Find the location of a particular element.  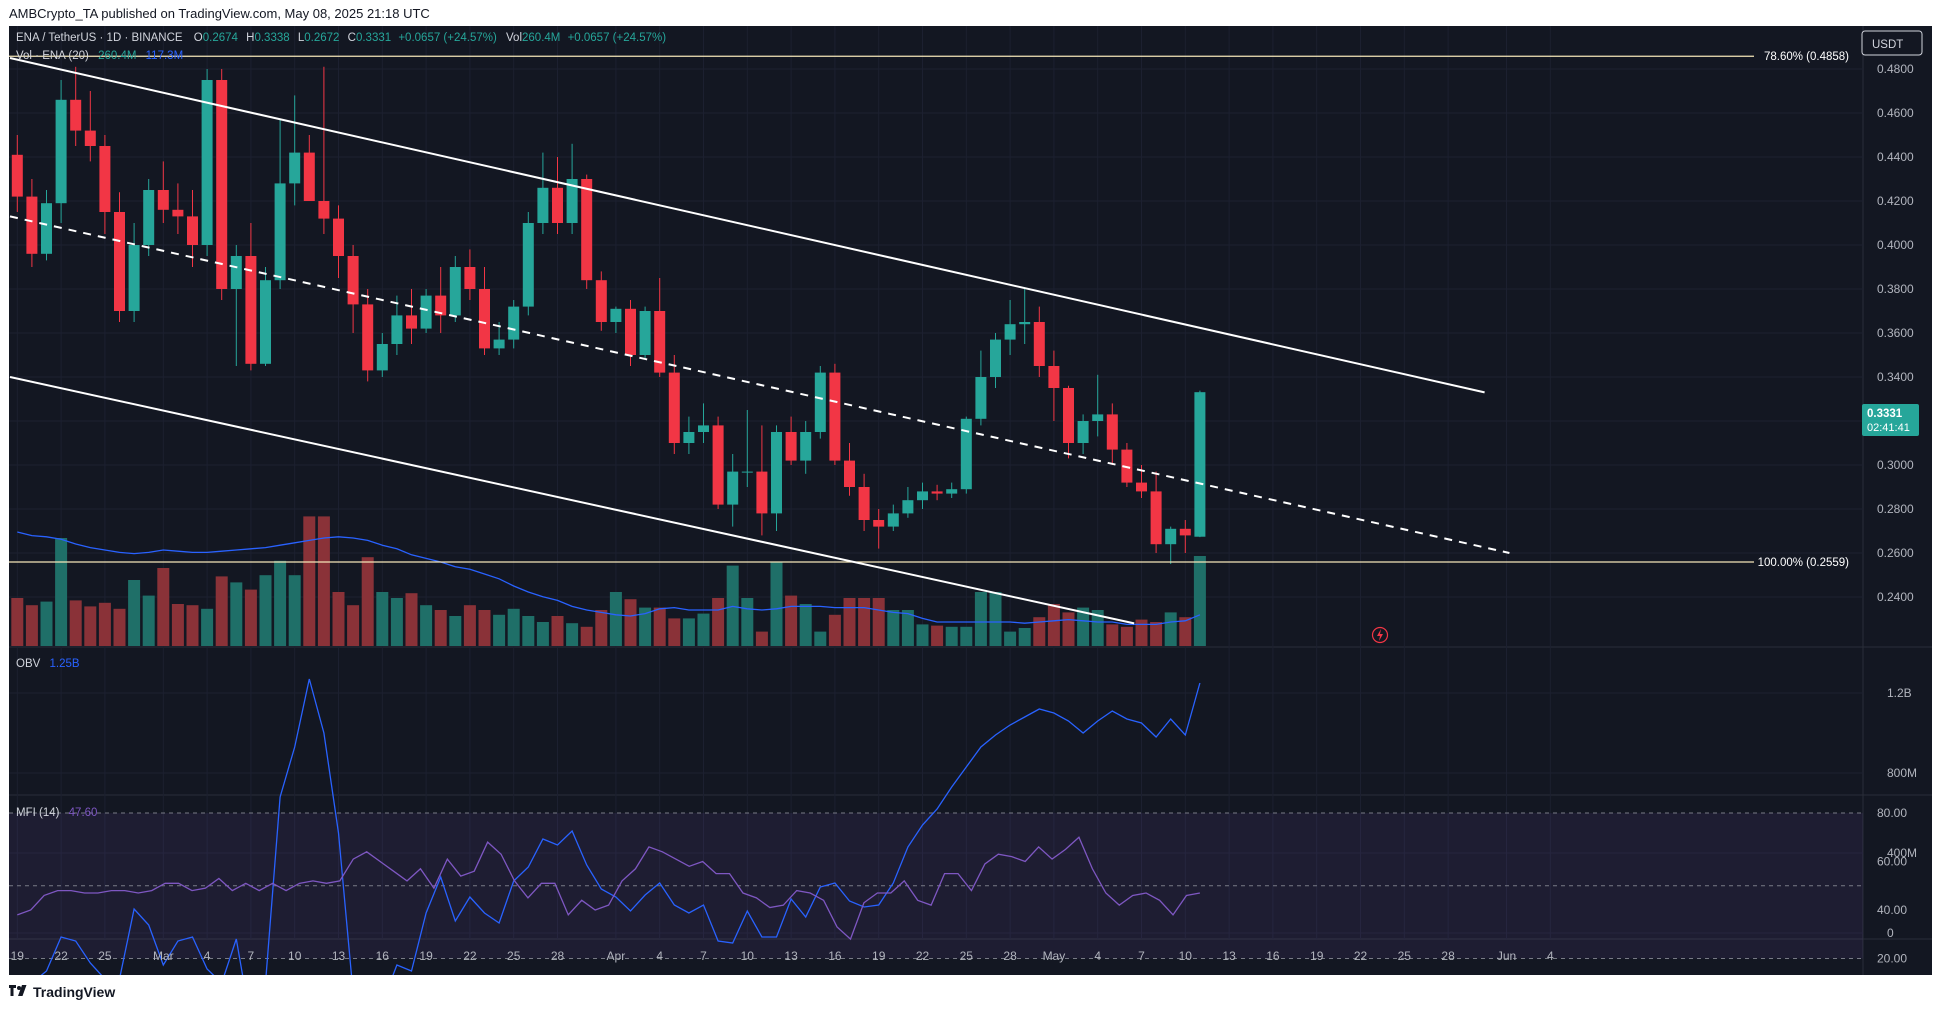

x-tick-label: 25 is located at coordinates (105, 956).